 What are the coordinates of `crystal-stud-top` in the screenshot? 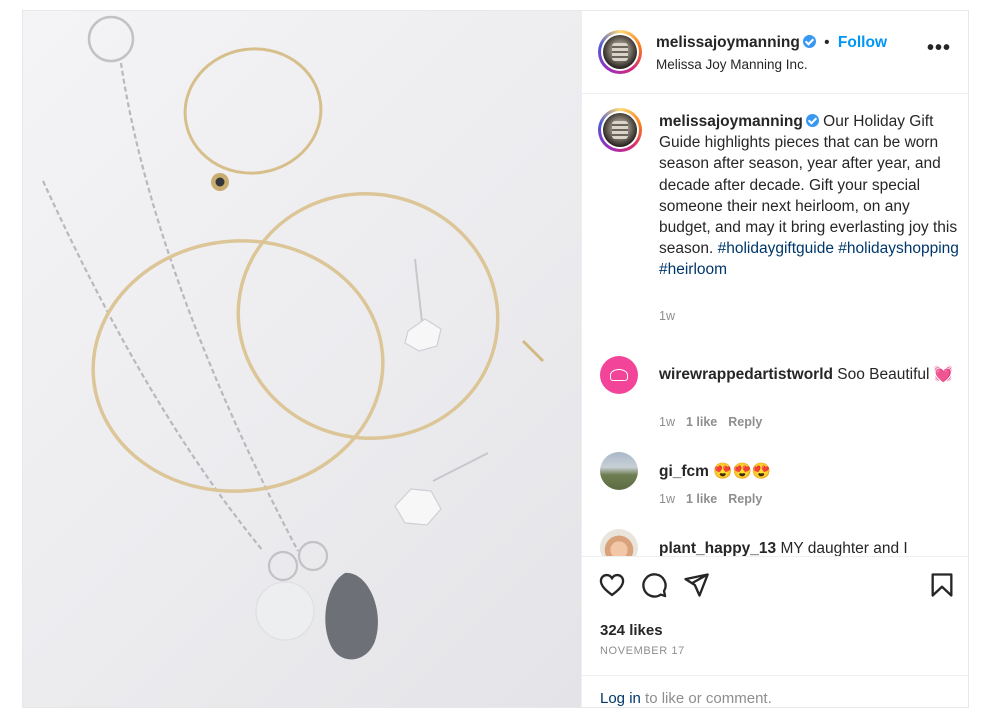 It's located at (423, 335).